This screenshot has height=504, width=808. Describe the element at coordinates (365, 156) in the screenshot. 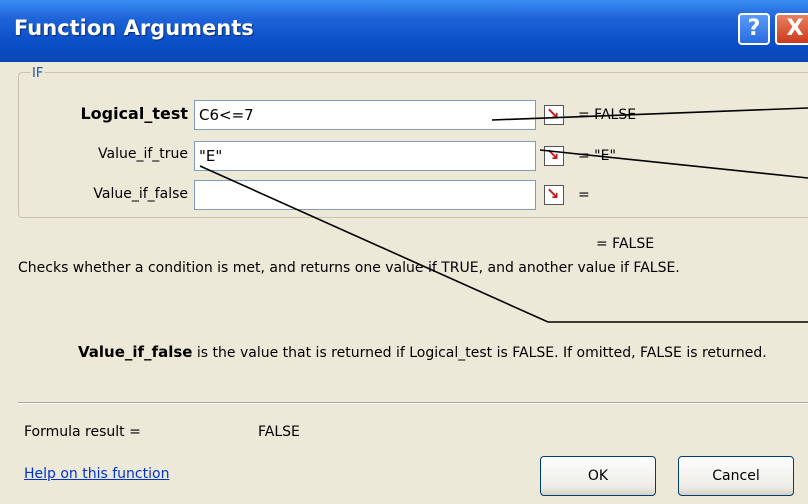

I see `value-if-true-input: "E"` at that location.